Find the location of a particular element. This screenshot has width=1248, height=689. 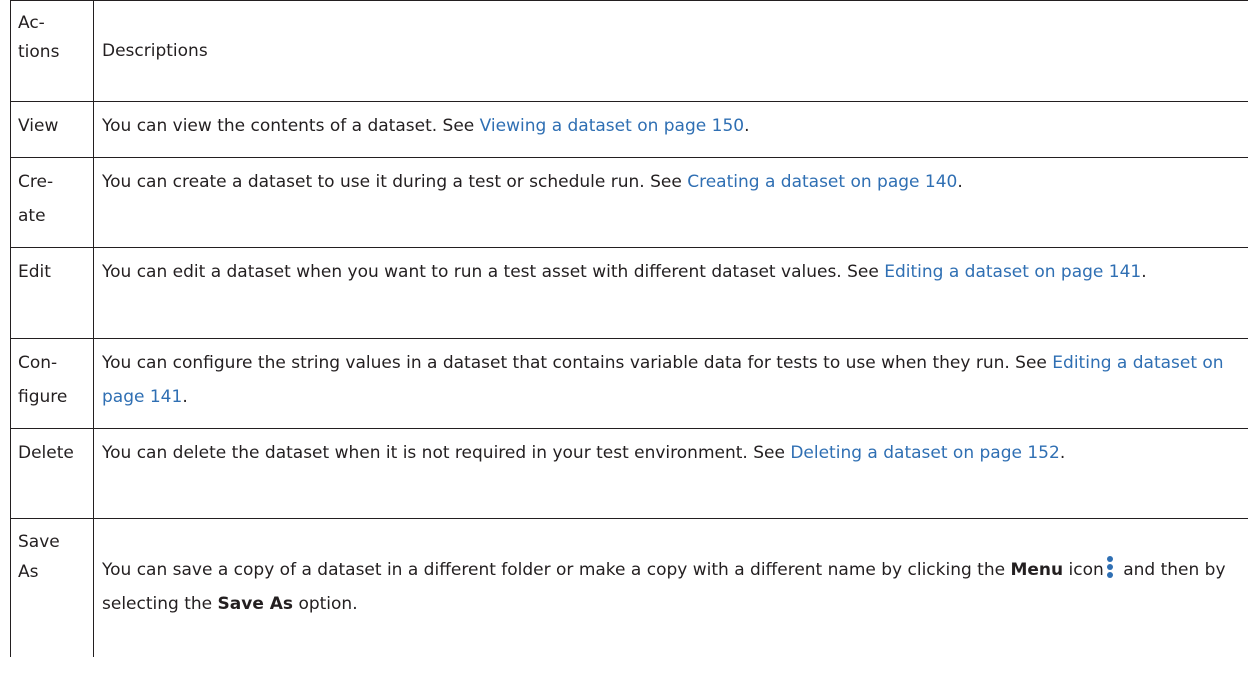

header-descriptions-label: Descriptions is located at coordinates (155, 51).